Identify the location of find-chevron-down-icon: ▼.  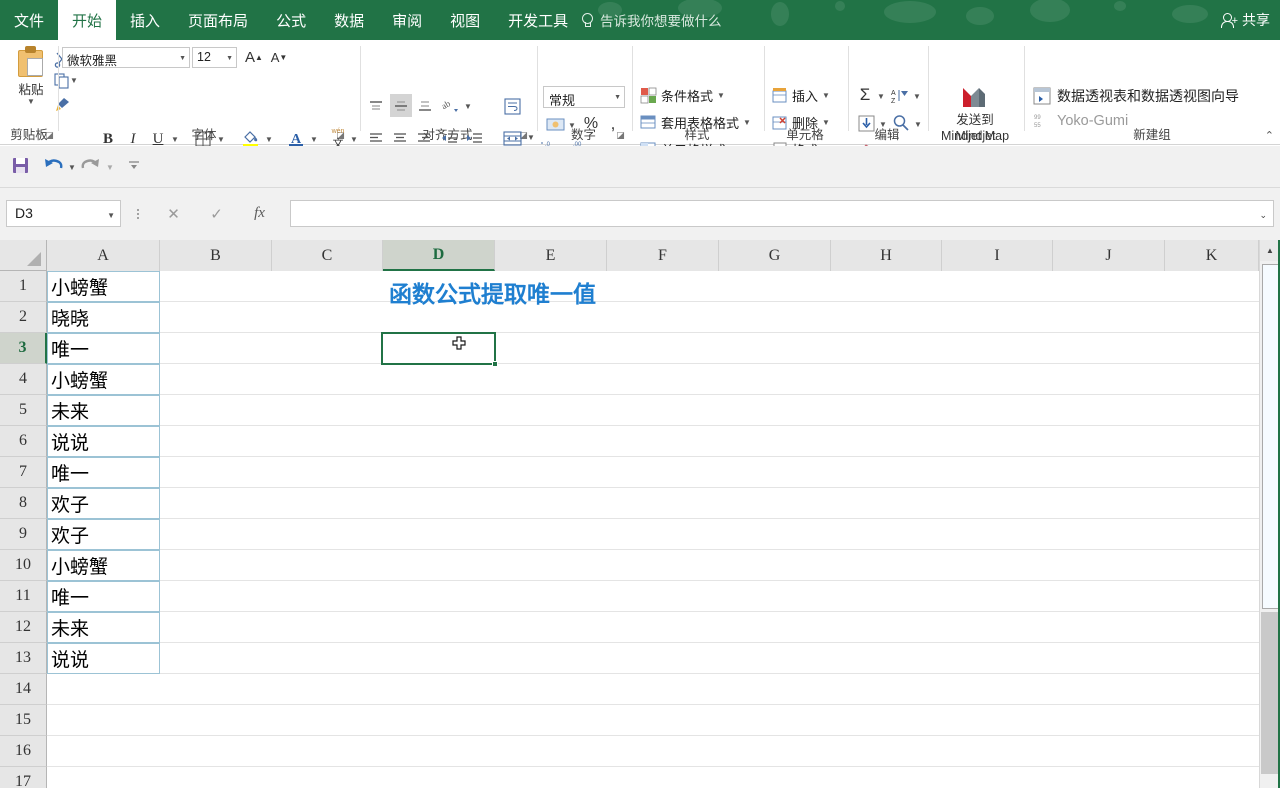
(918, 125).